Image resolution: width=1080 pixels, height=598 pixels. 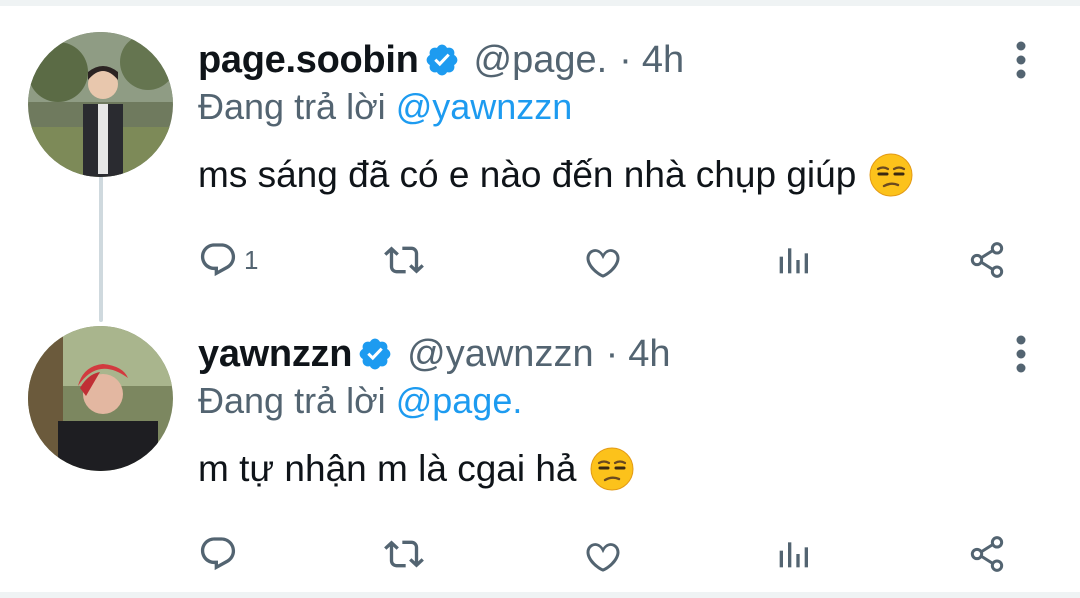 I want to click on reply-mention-link: @page., so click(x=459, y=400).